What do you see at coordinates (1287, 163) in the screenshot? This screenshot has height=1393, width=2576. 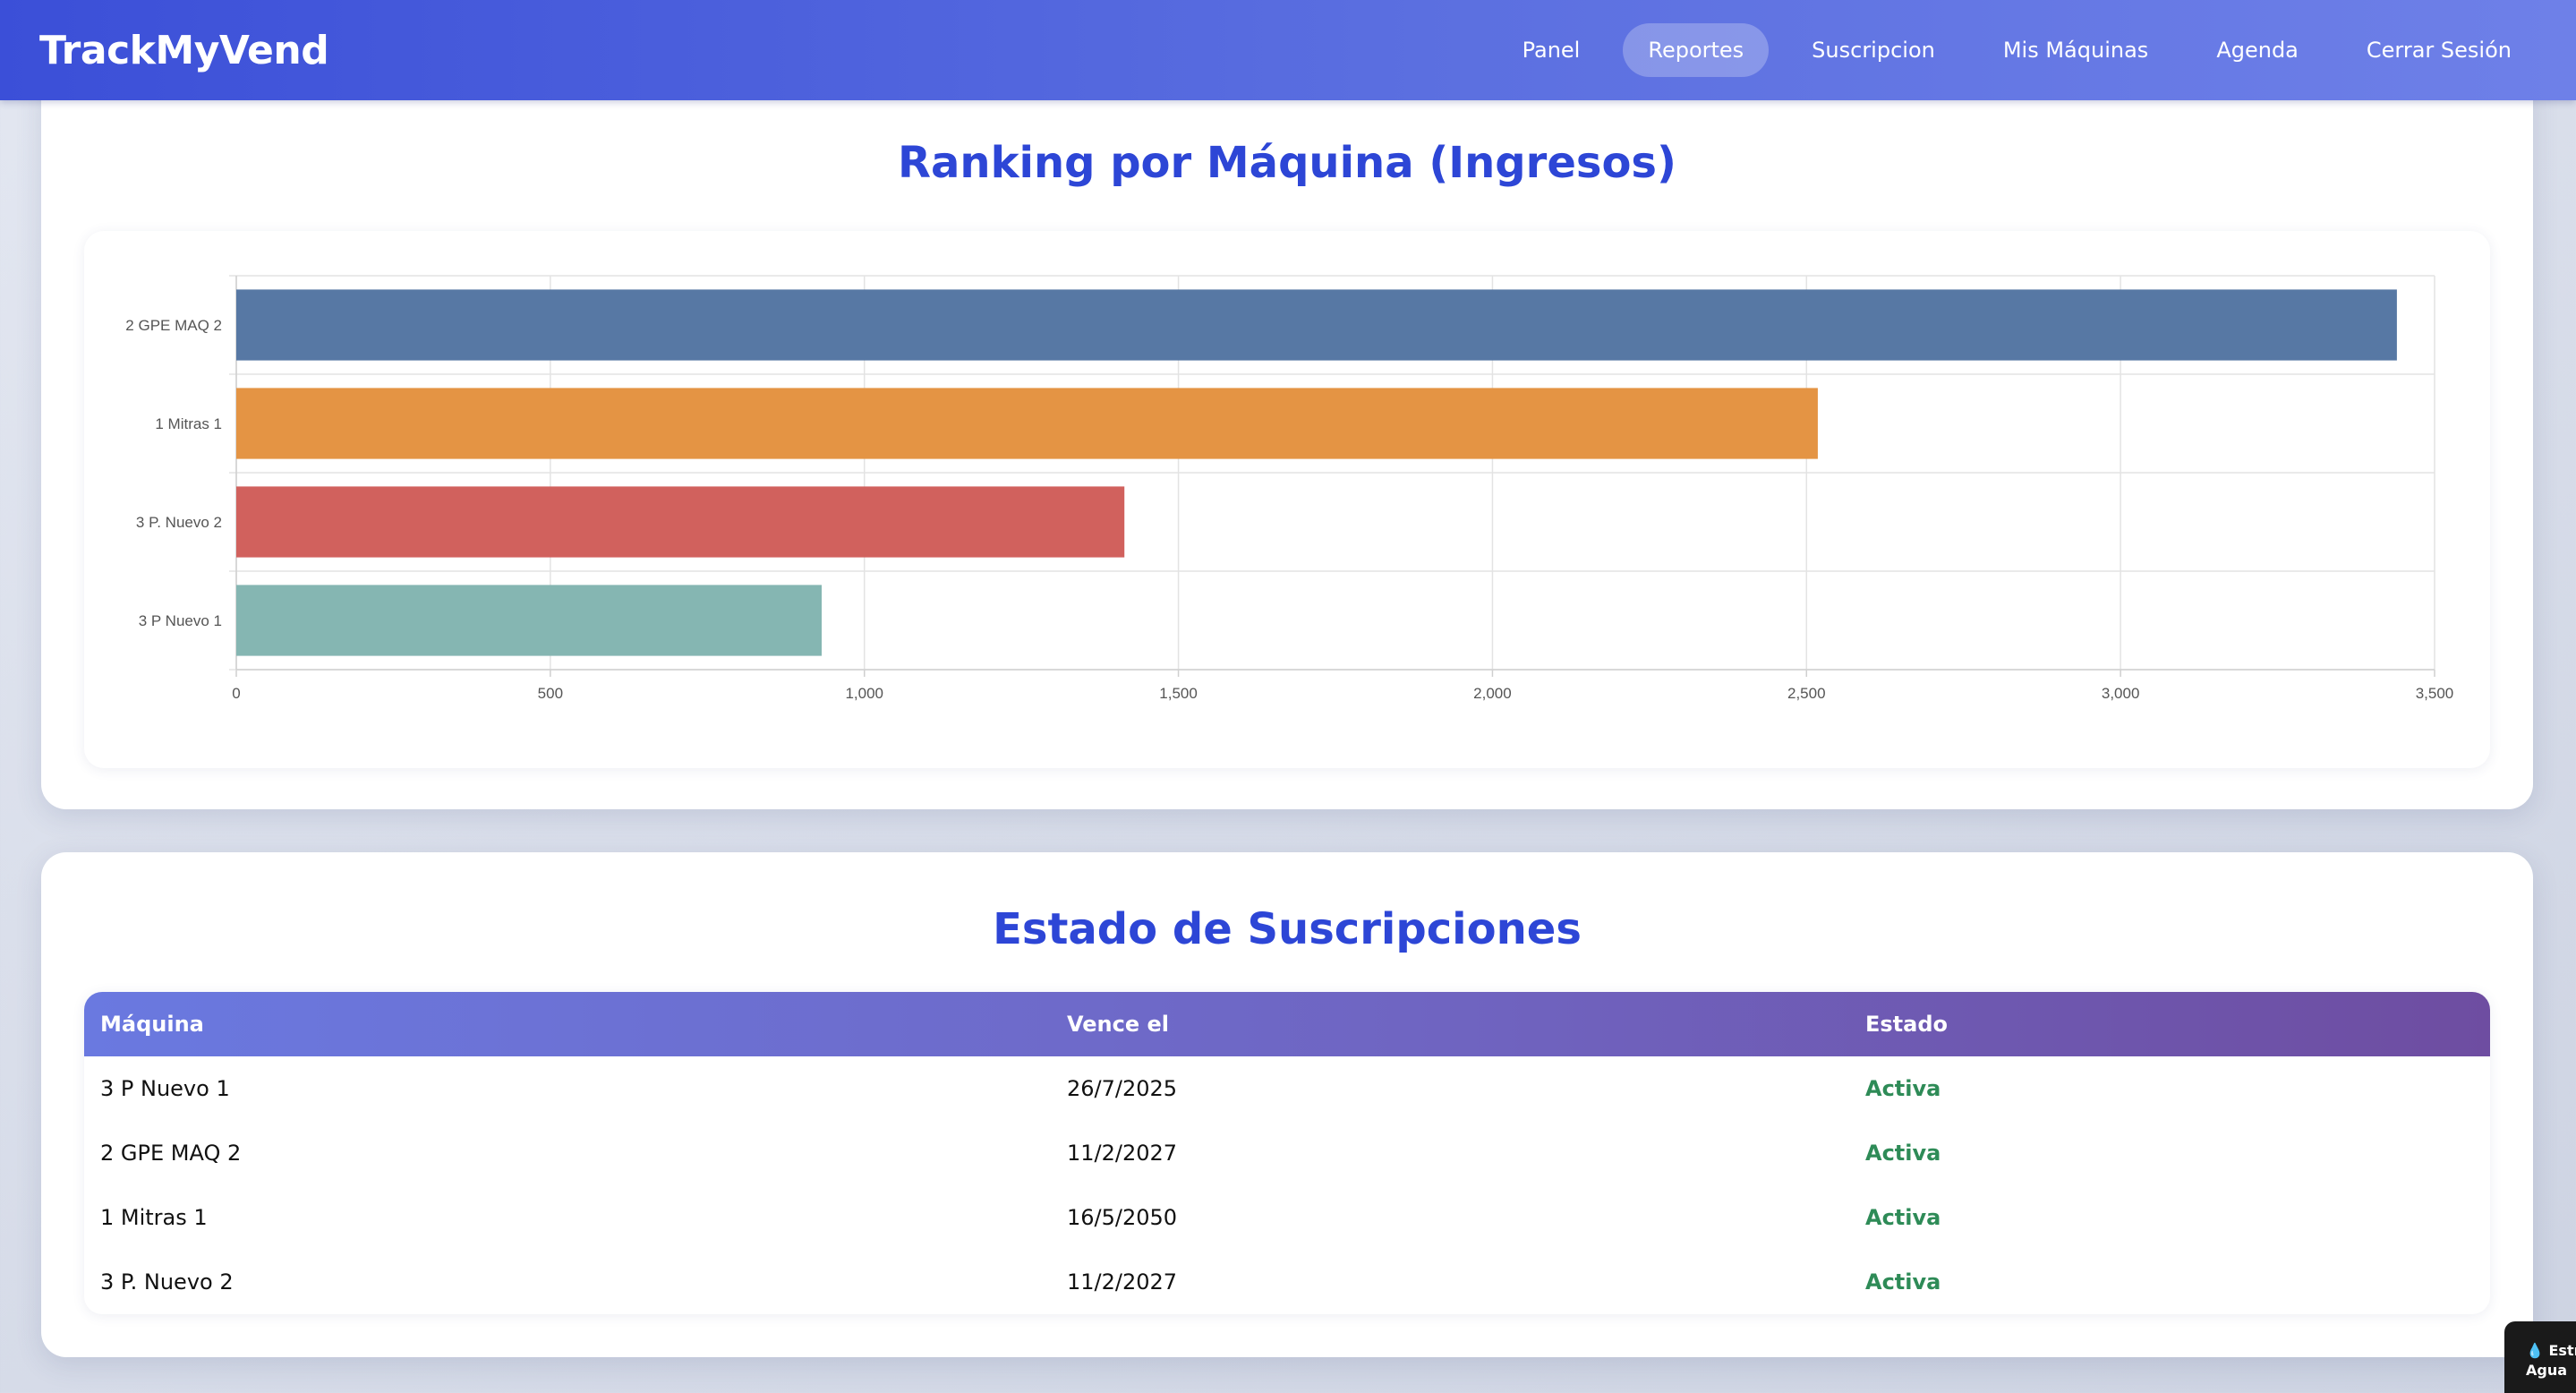 I see `ranking-title: Ranking por Máquina (Ingresos)` at bounding box center [1287, 163].